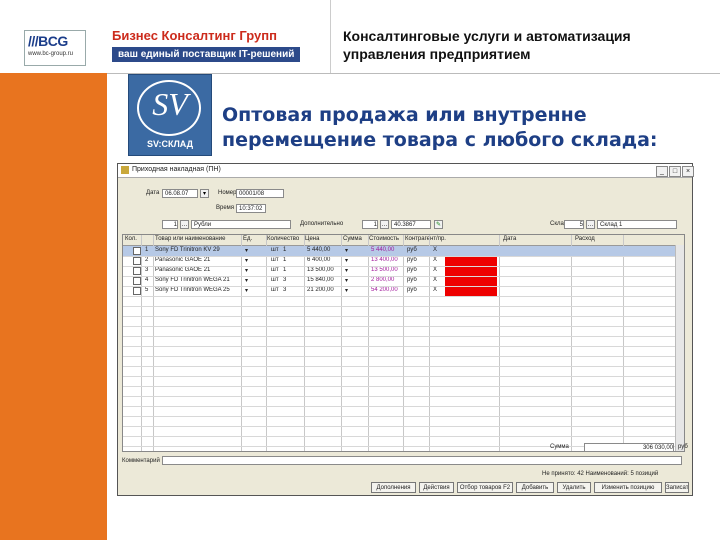 This screenshot has height=540, width=720. What do you see at coordinates (422, 460) in the screenshot?
I see `comment-field` at bounding box center [422, 460].